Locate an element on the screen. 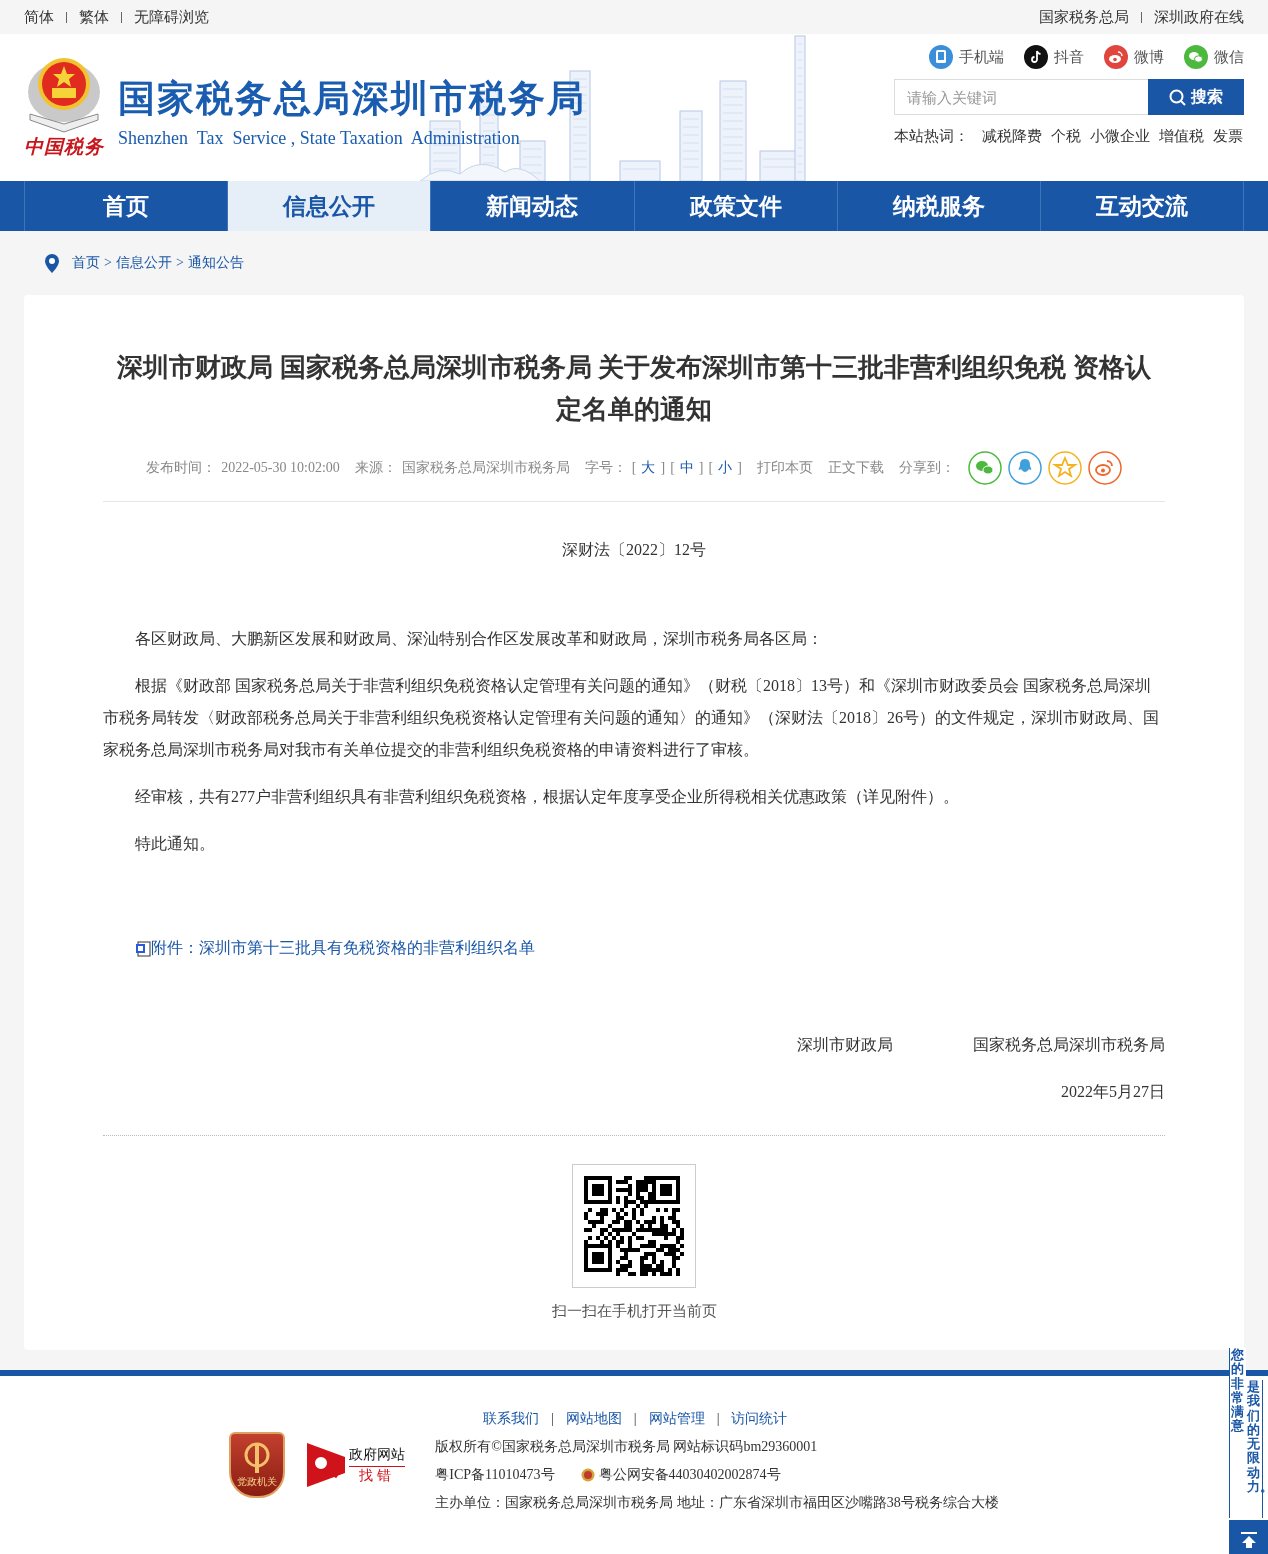  location-pin-icon is located at coordinates (52, 263).